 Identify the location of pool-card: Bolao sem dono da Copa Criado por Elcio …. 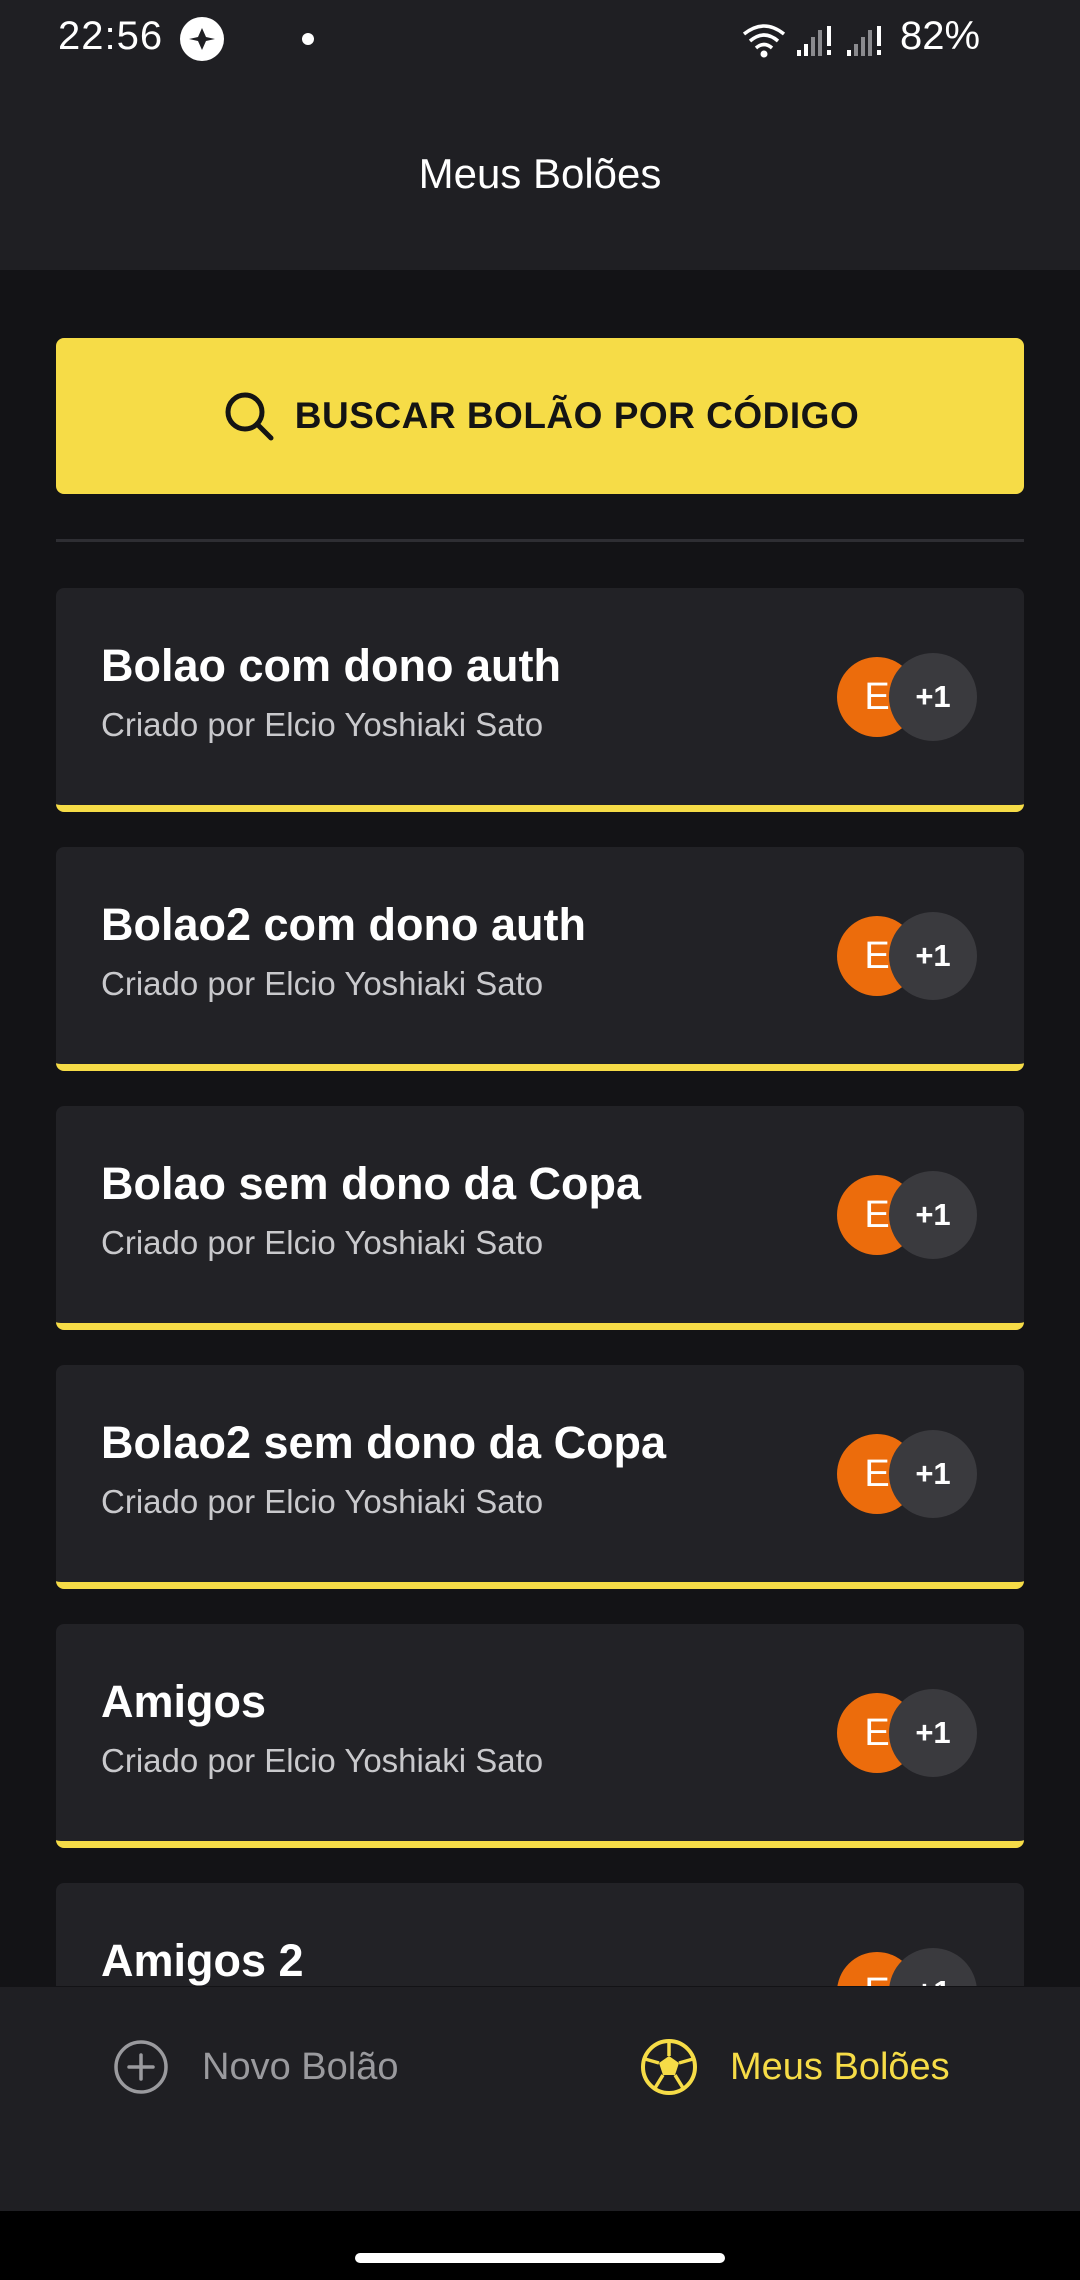
(540, 1218).